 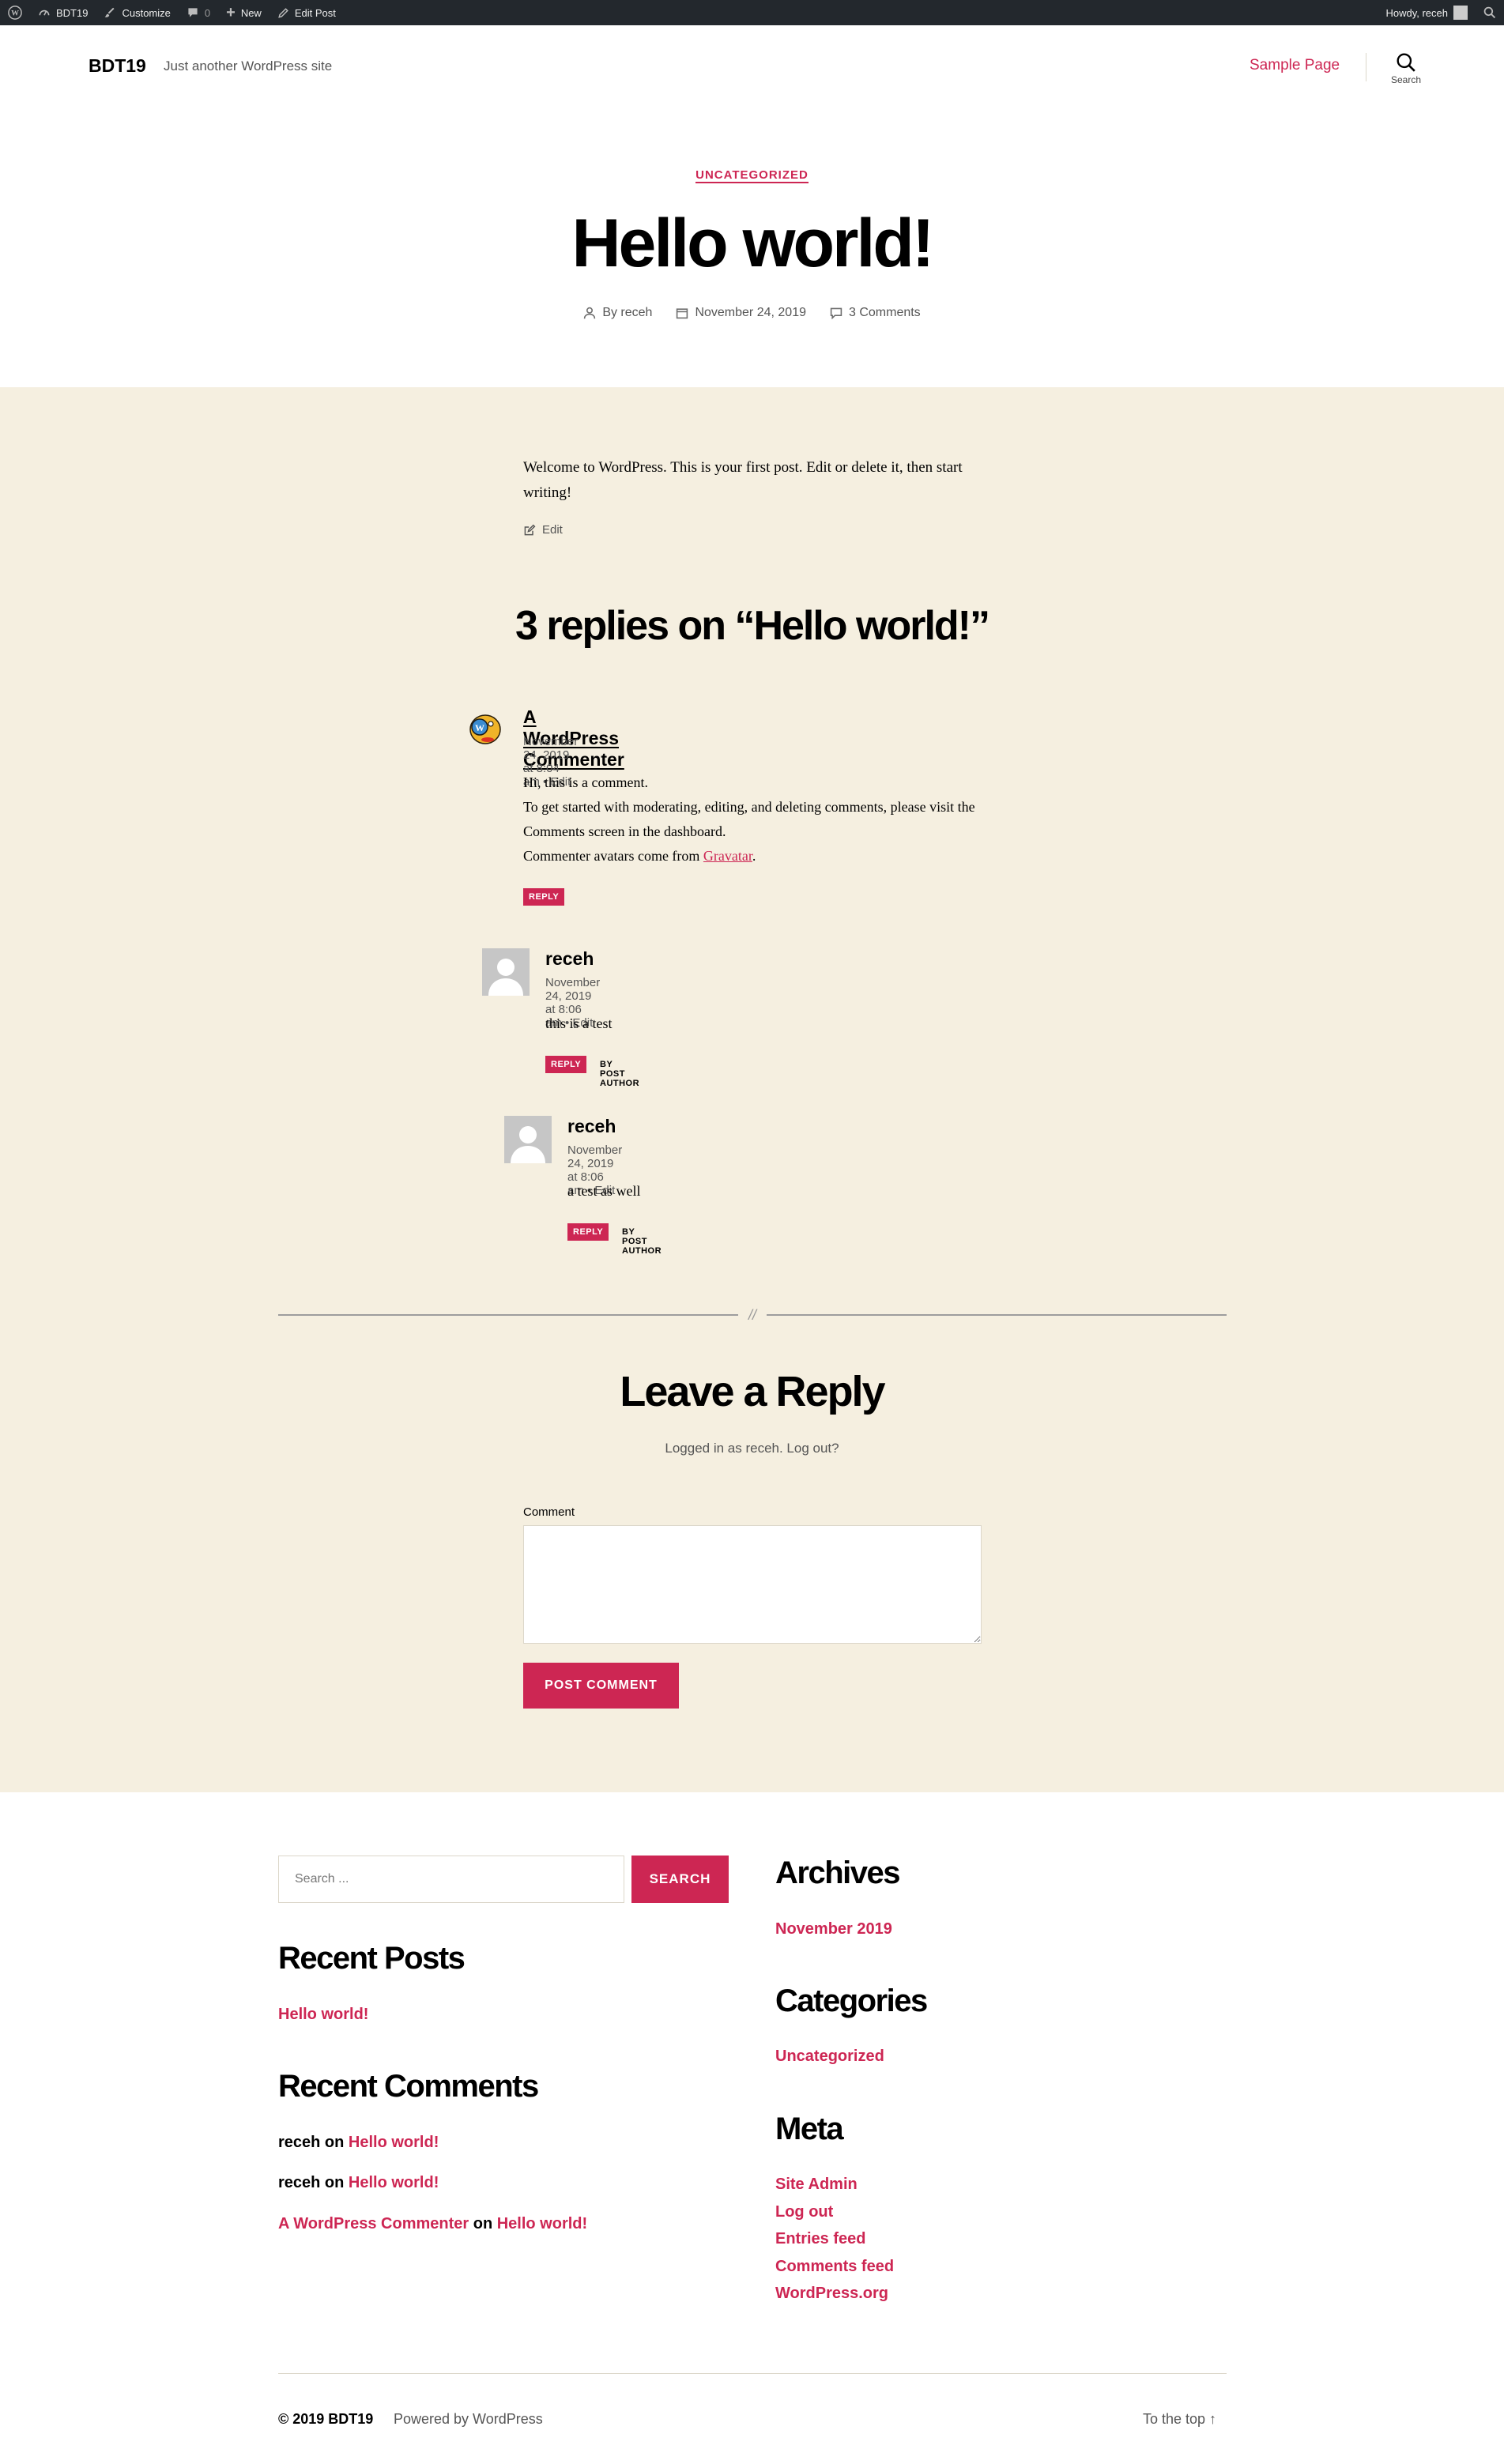 What do you see at coordinates (1460, 13) in the screenshot?
I see `admin-bar-avatar` at bounding box center [1460, 13].